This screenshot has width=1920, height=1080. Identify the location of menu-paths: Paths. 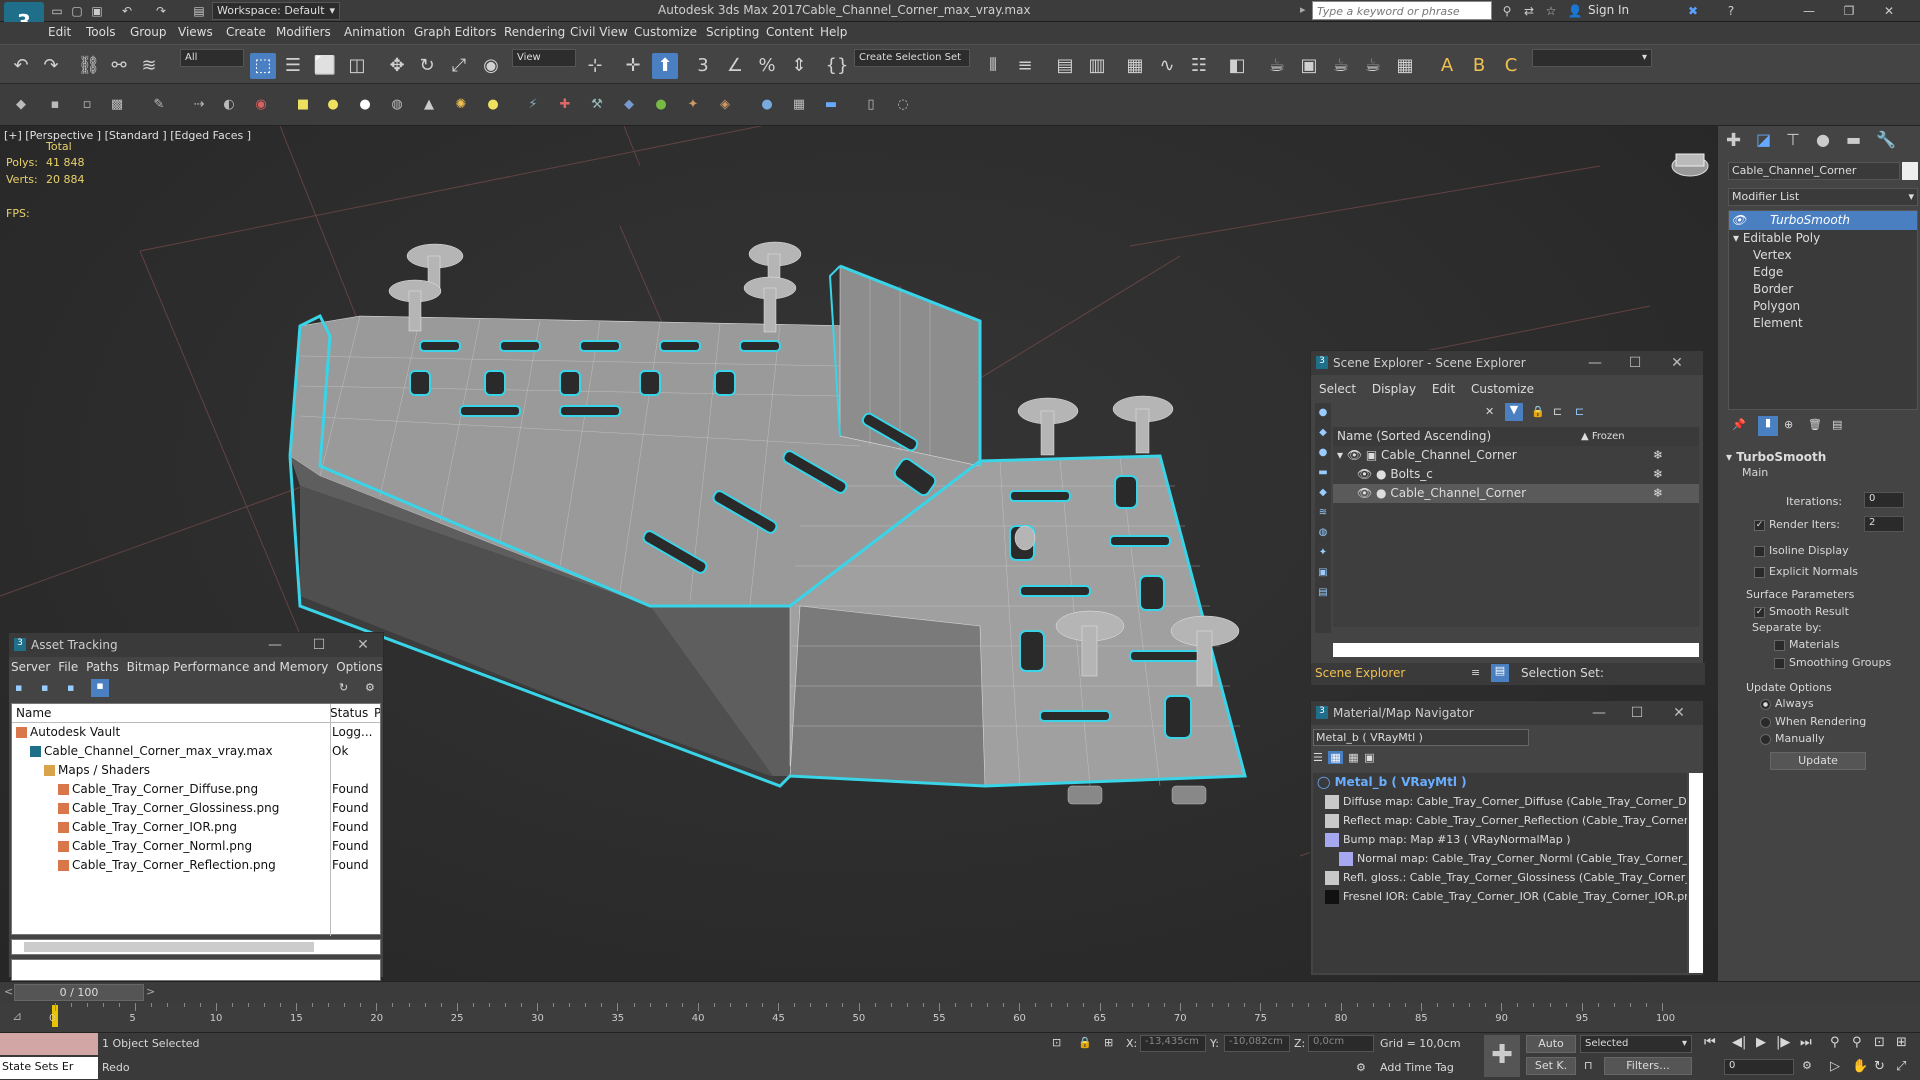
(102, 667).